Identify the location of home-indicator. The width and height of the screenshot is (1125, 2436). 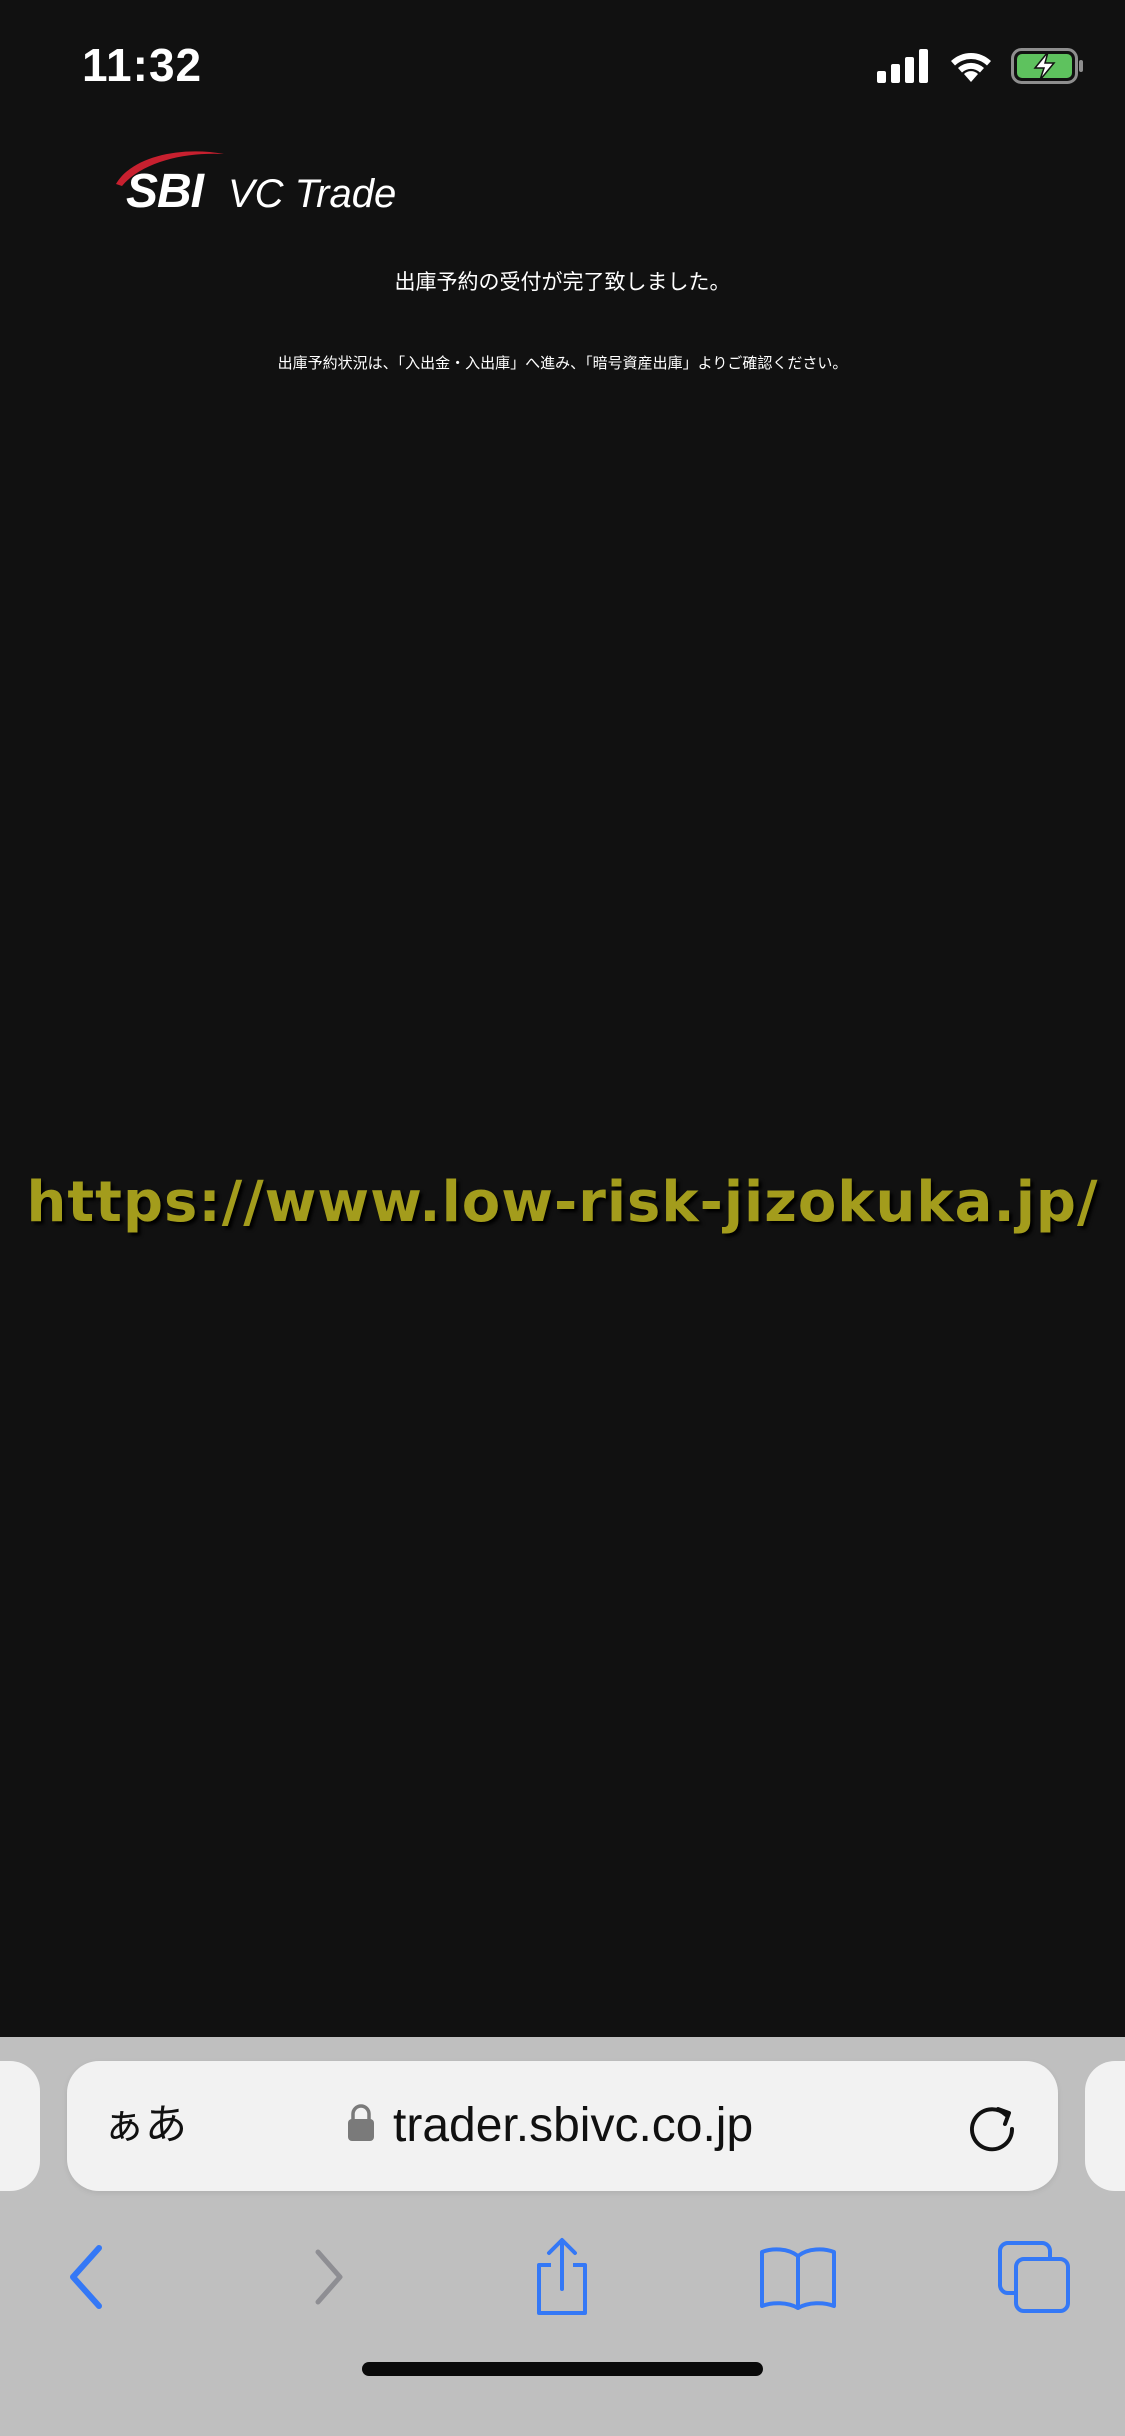
(562, 2369).